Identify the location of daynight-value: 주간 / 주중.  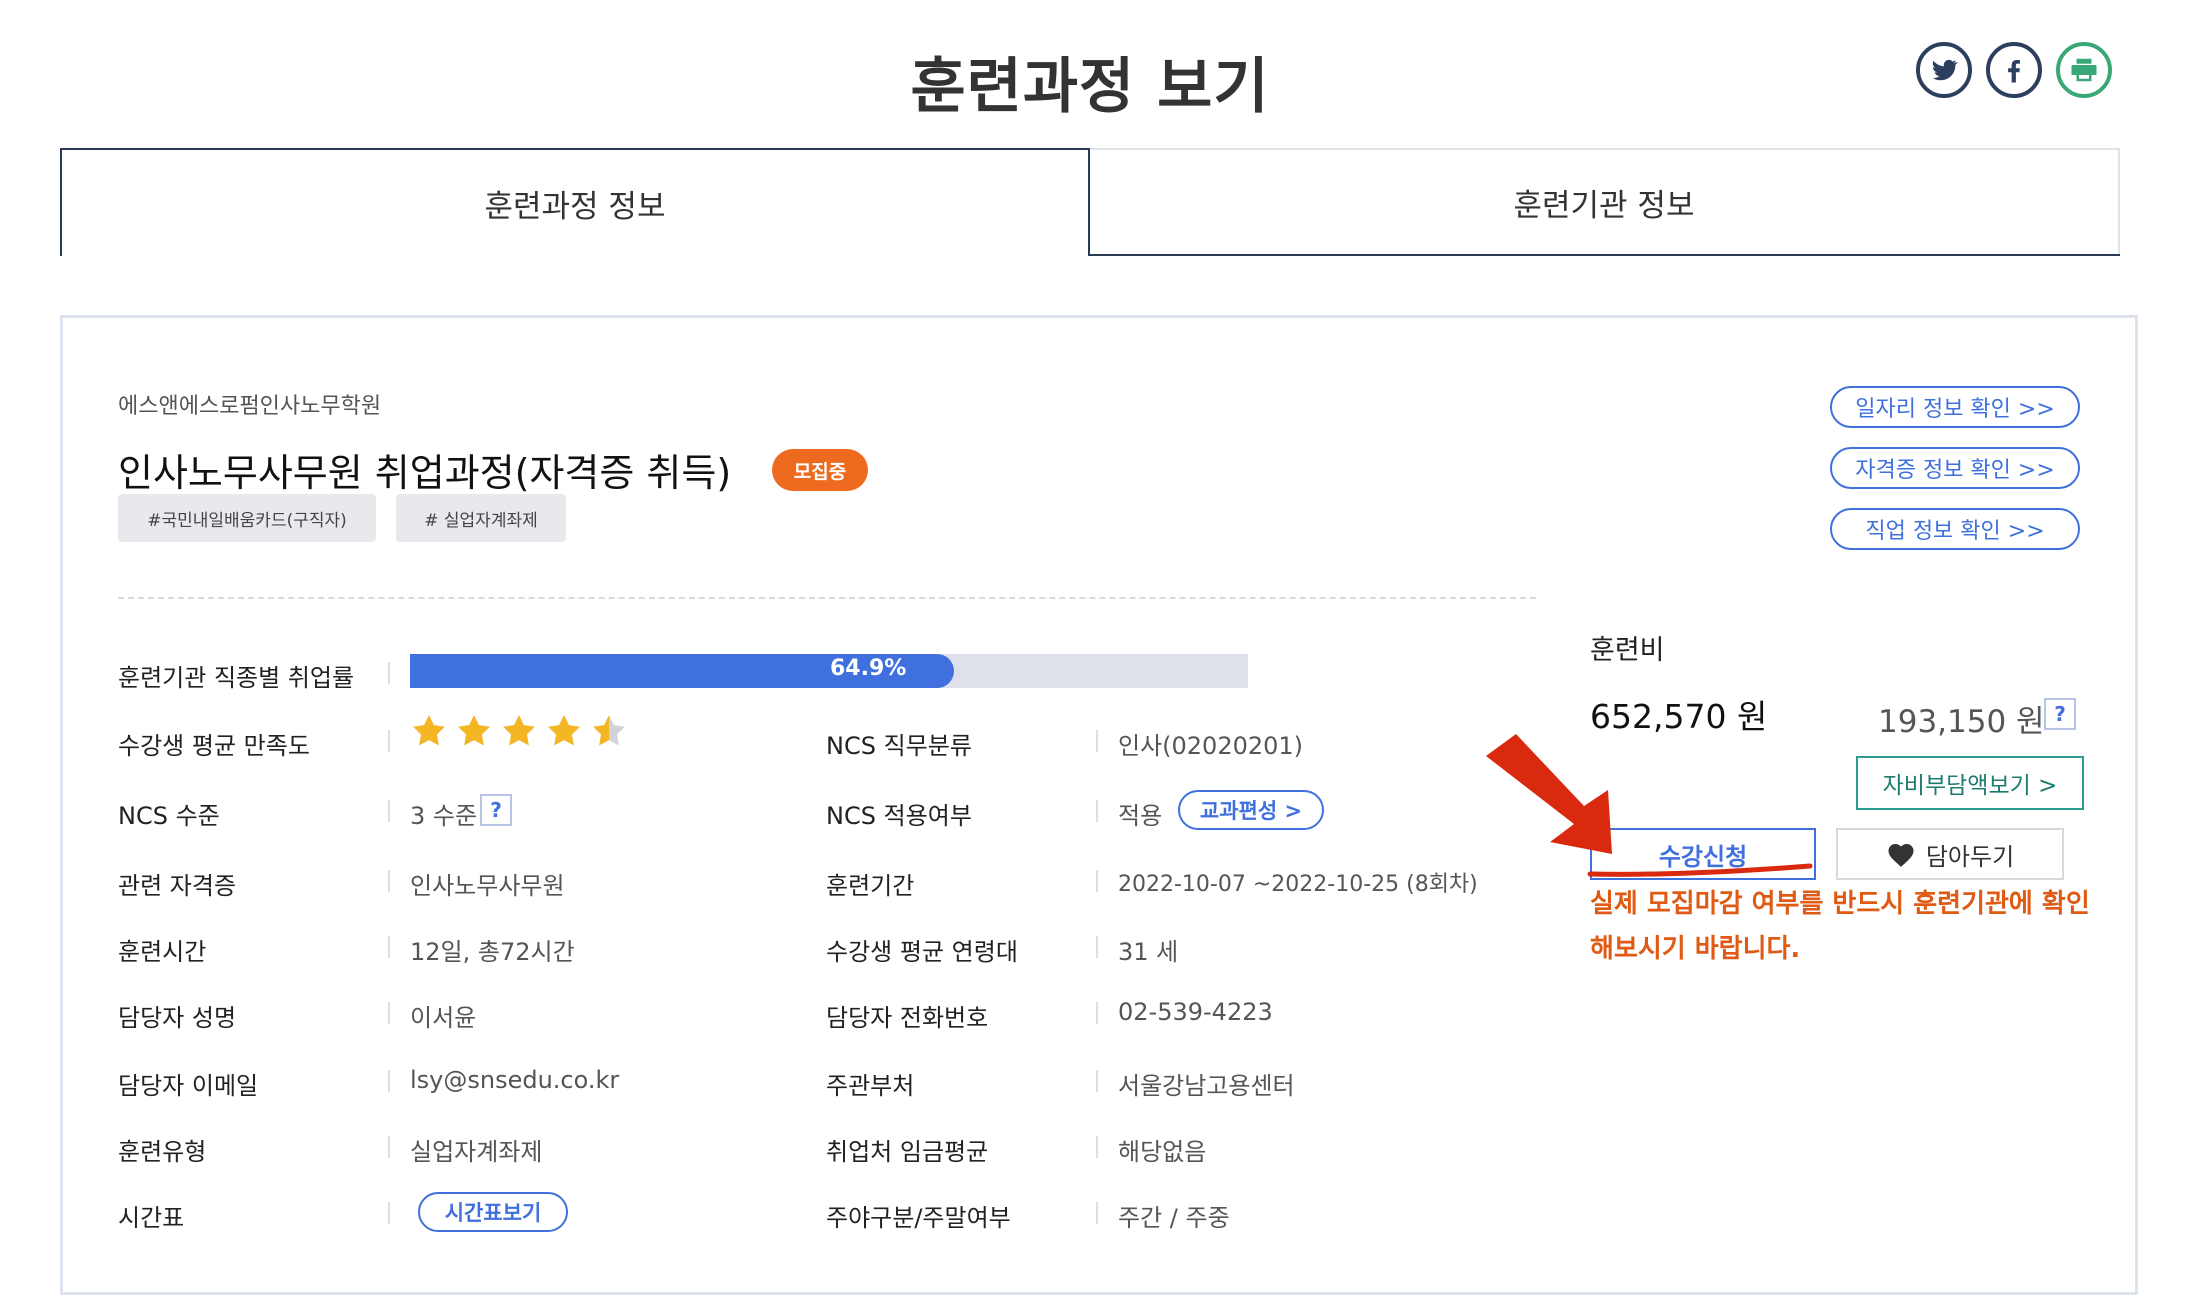
(1174, 1218).